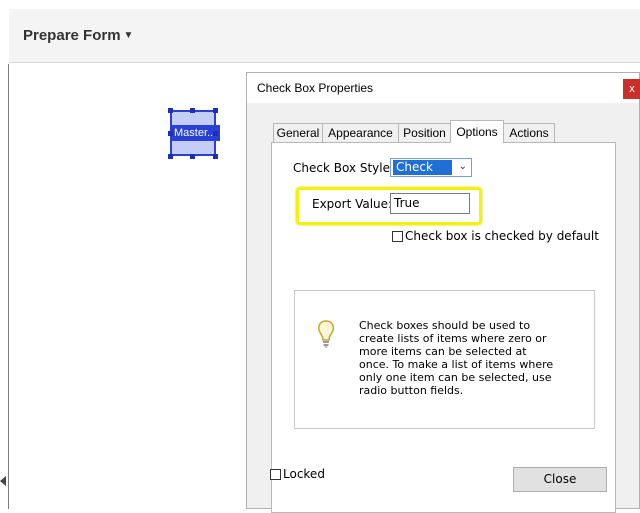 The image size is (640, 513). What do you see at coordinates (324, 36) in the screenshot?
I see `toolbar: Prepare Form ▼` at bounding box center [324, 36].